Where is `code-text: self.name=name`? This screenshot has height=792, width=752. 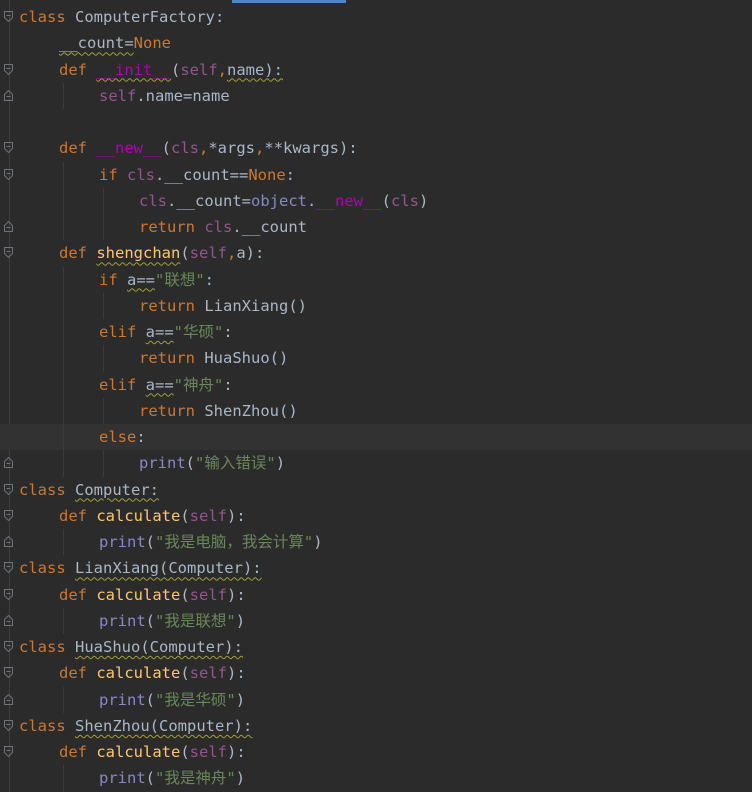 code-text: self.name=name is located at coordinates (164, 96).